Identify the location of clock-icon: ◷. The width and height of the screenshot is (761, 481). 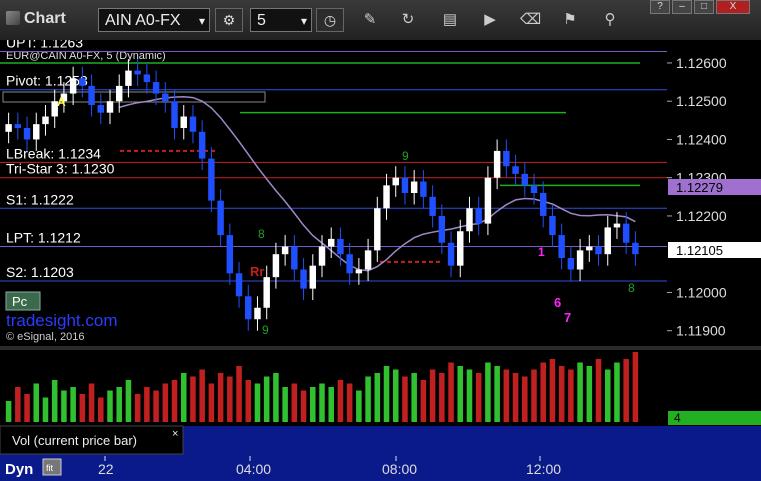
(330, 20).